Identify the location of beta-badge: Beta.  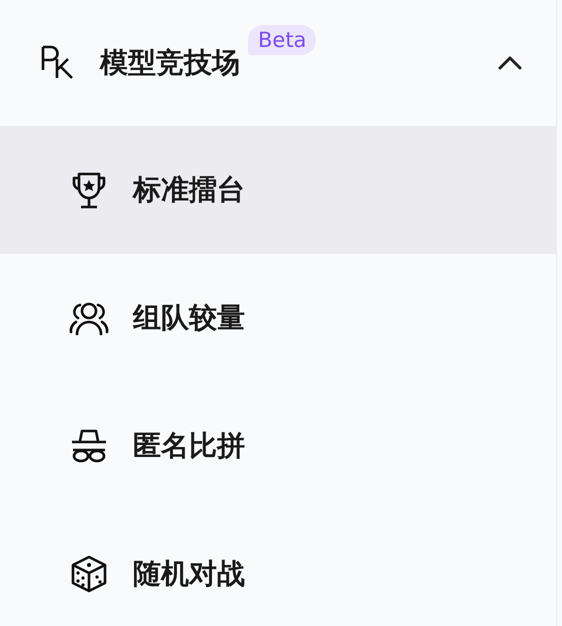
(282, 40).